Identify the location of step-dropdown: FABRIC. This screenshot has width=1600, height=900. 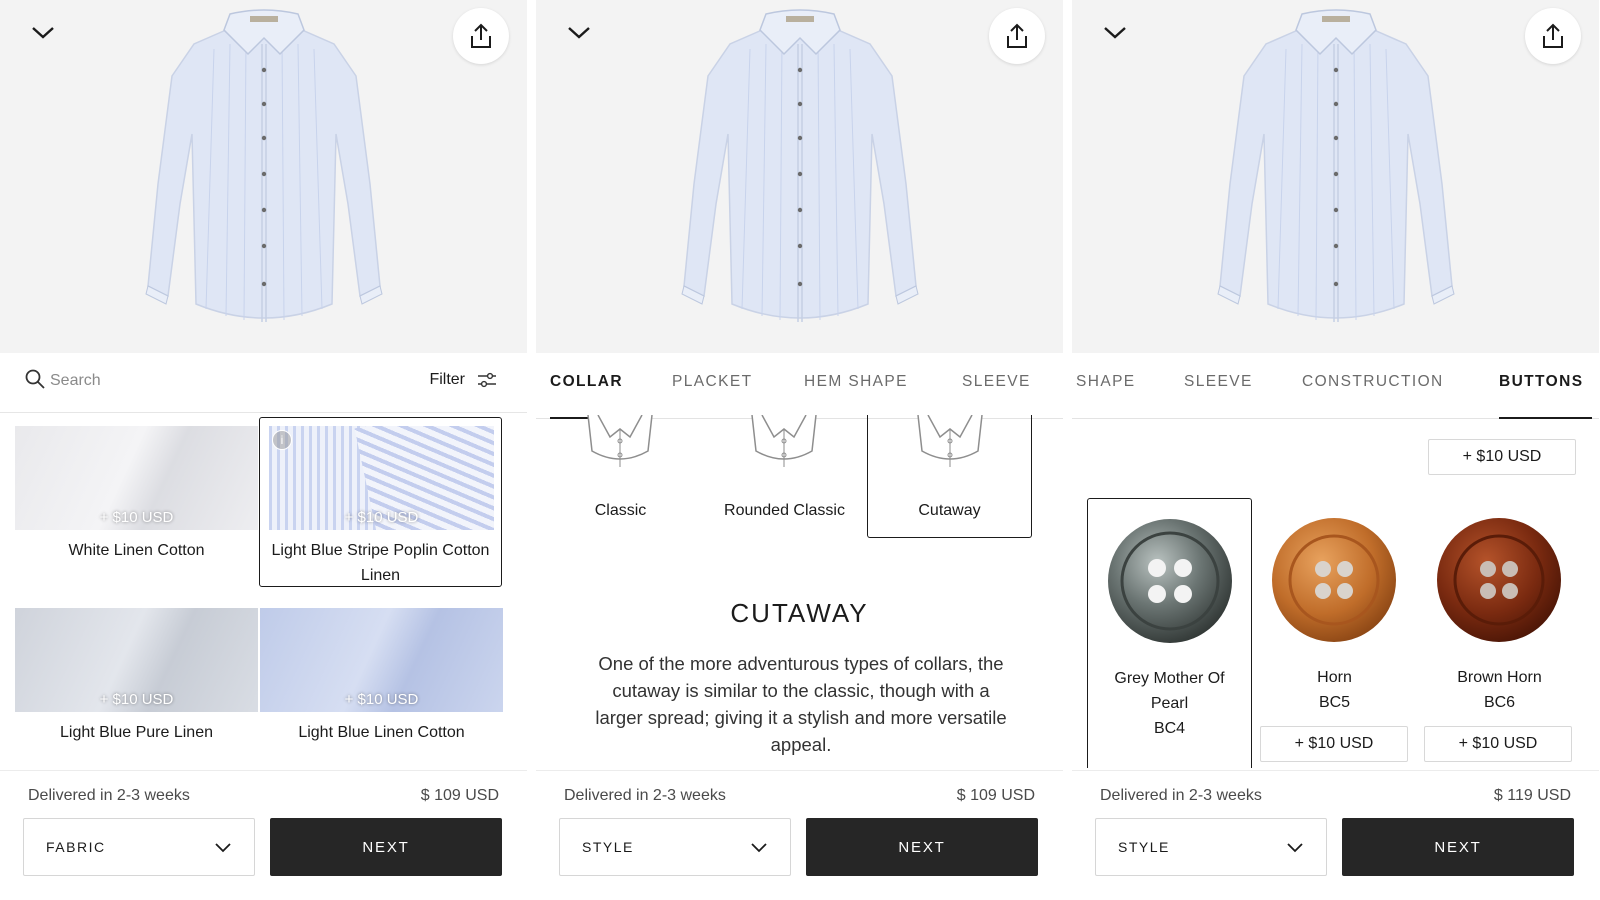
(139, 847).